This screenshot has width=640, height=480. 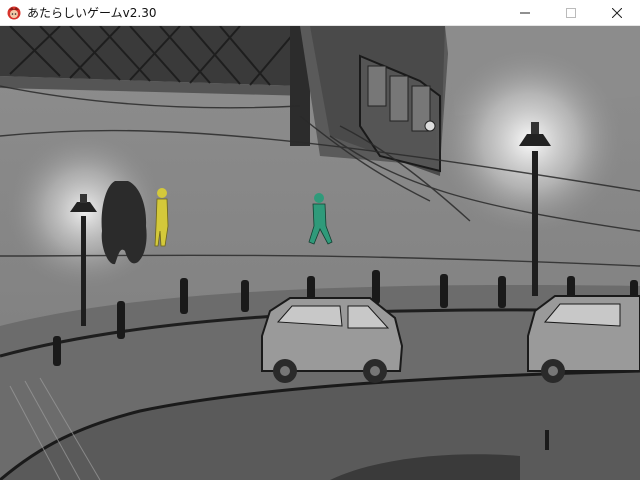 I want to click on parked-car-center, so click(x=332, y=340).